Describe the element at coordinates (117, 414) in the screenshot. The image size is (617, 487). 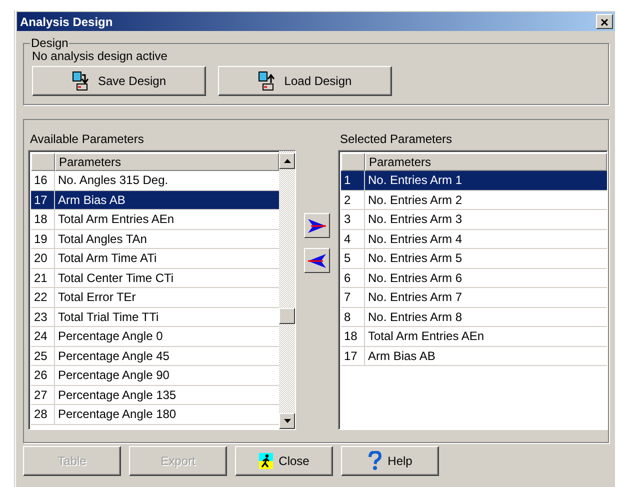
I see `parameter-name: Percentage Angle 180` at that location.